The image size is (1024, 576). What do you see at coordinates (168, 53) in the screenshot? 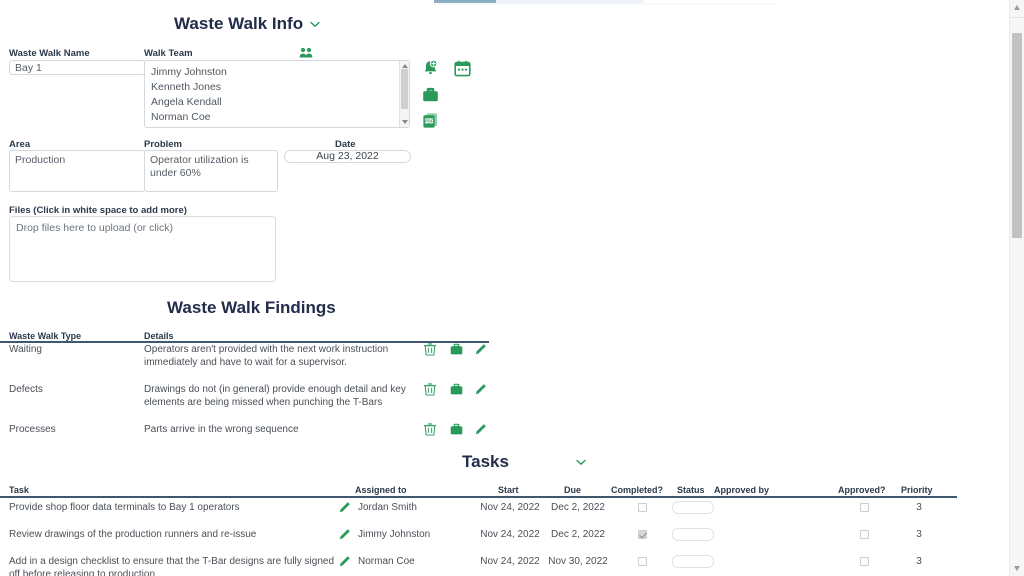
I see `walk-team-label: Walk Team` at bounding box center [168, 53].